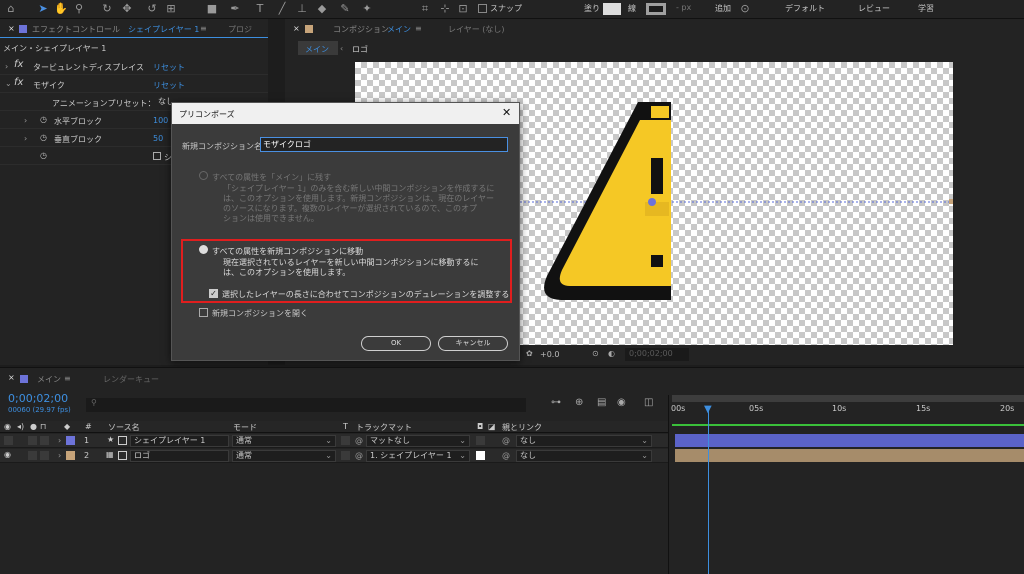  Describe the element at coordinates (549, 354) in the screenshot. I see `exposure-value: +0.0` at that location.